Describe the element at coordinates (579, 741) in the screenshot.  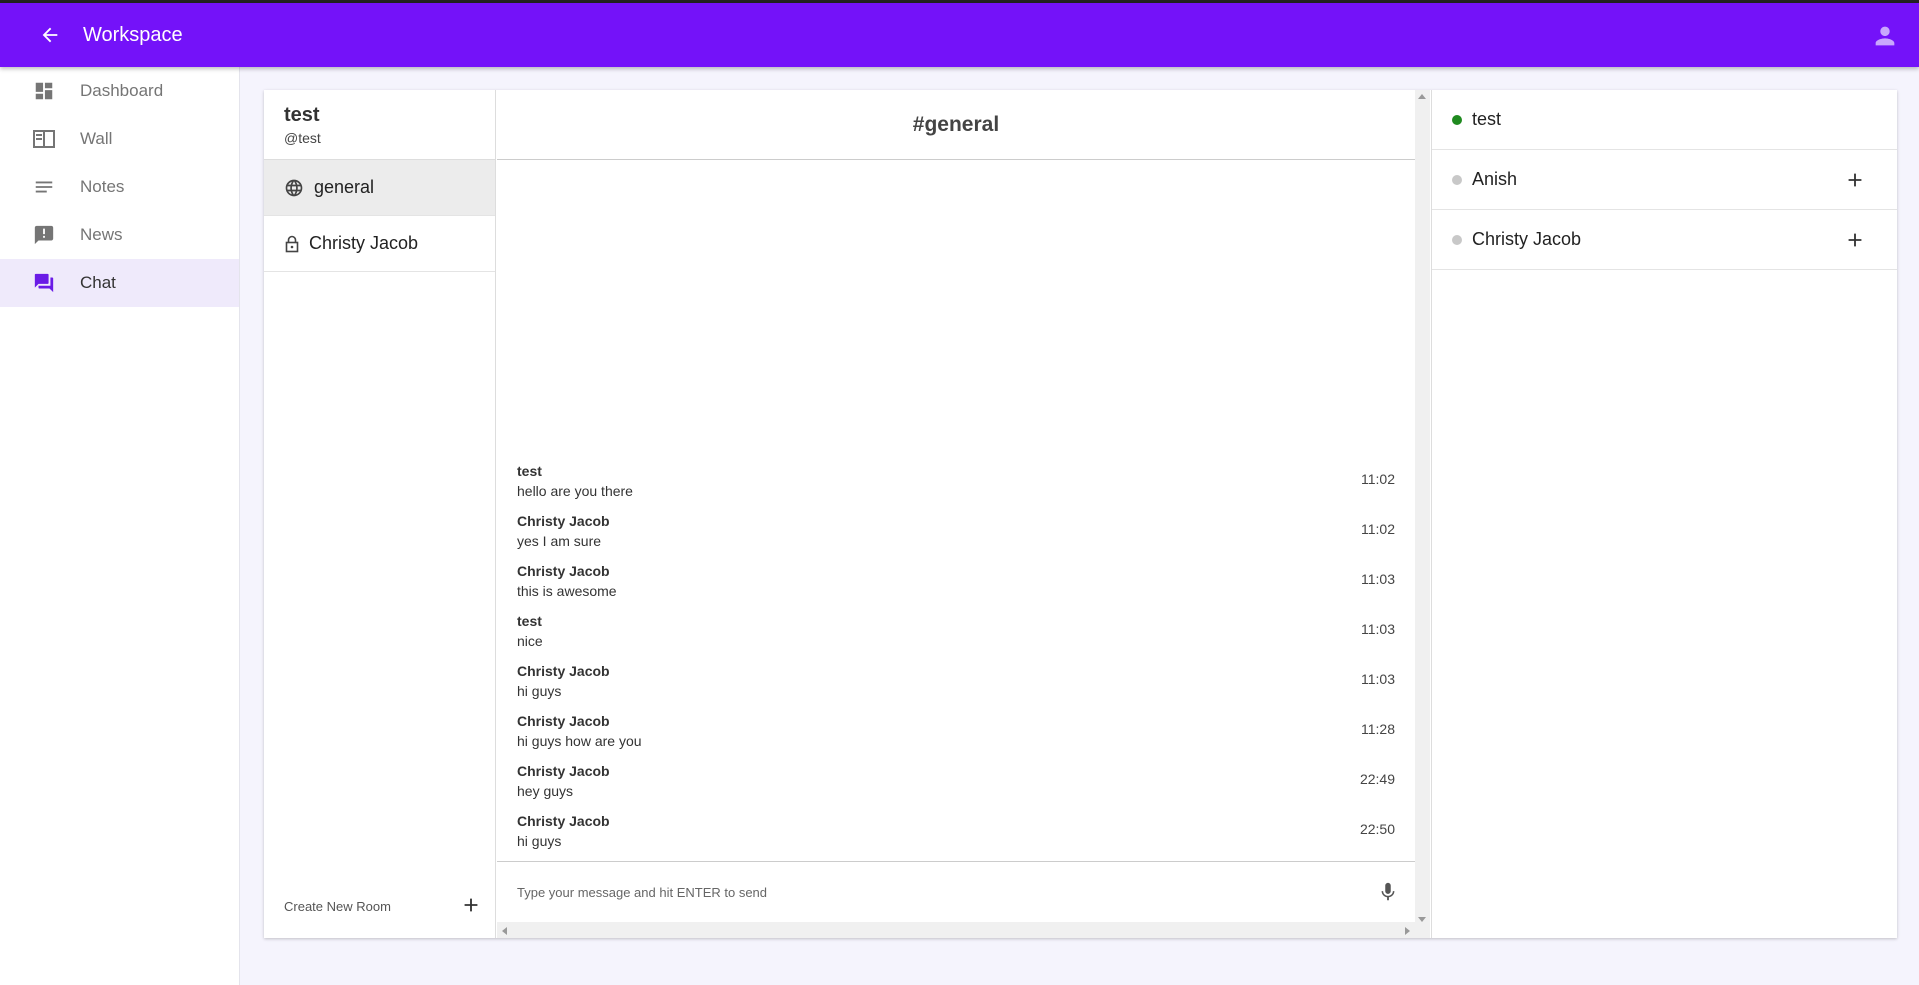
I see `message-text: hi guys how are you` at that location.